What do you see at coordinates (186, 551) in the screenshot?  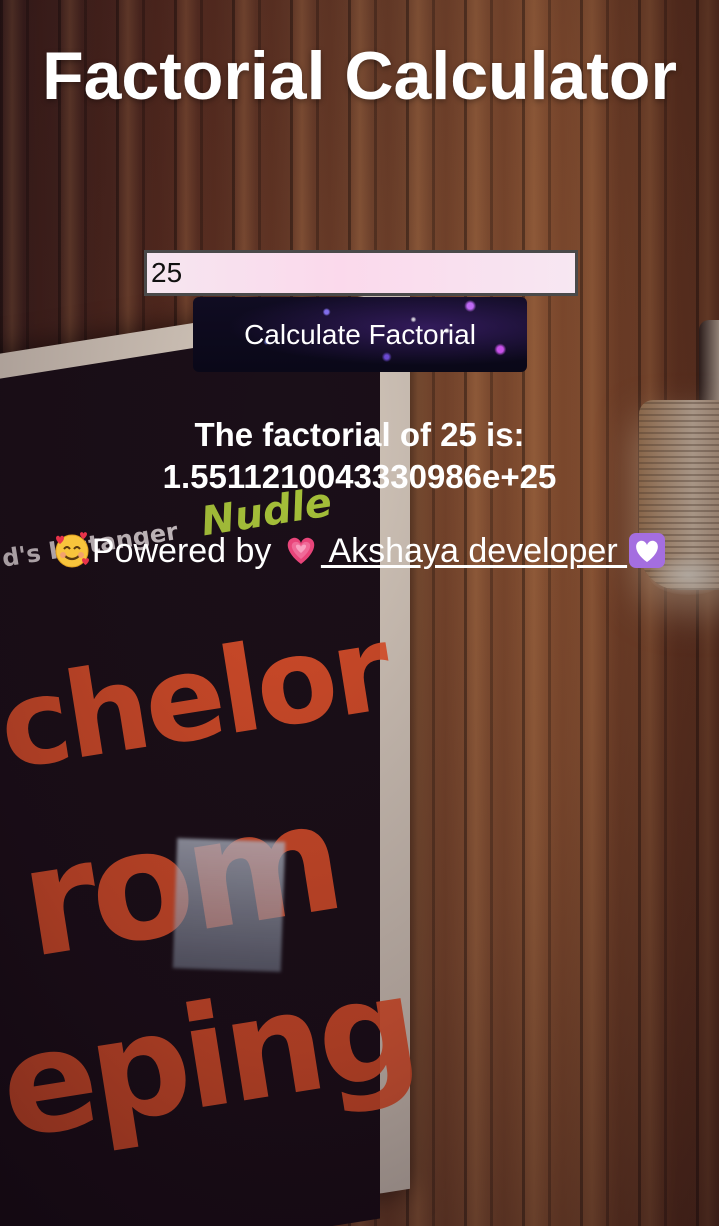 I see `powered-by-label: Powered by` at bounding box center [186, 551].